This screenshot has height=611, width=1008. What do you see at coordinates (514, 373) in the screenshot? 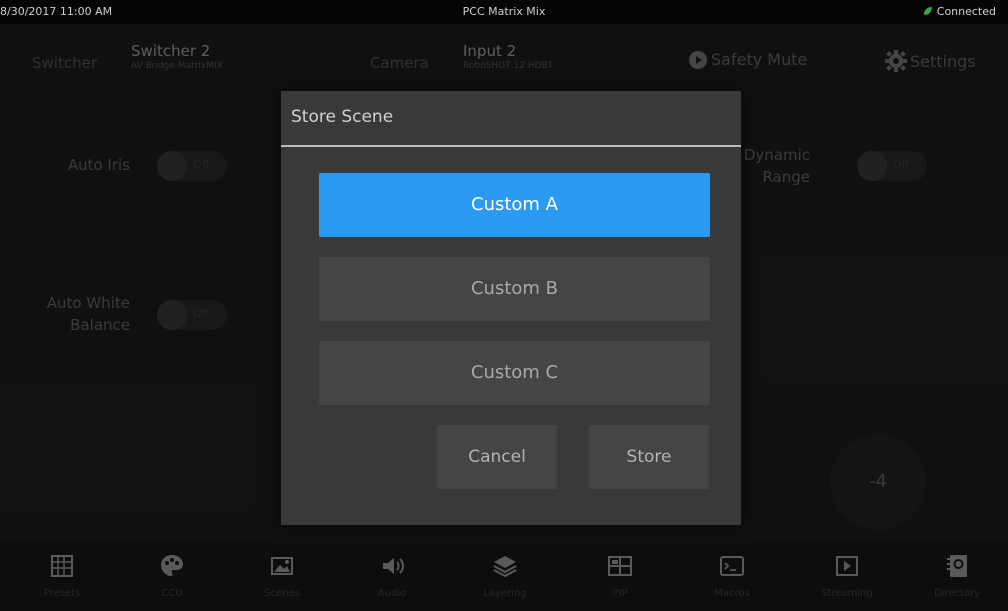
I see `scene-option-custom-c: Custom C` at bounding box center [514, 373].